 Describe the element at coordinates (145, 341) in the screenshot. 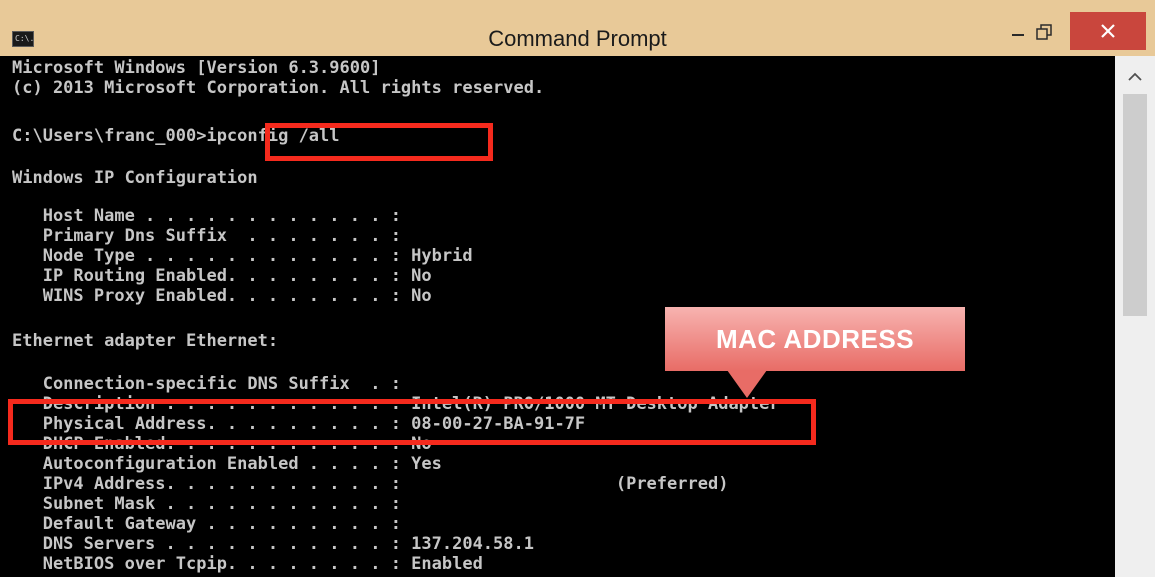

I see `console-line: Ethernet adapter Ethernet:` at that location.